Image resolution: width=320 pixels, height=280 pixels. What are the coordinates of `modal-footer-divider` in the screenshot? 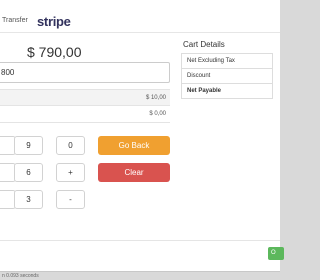 It's located at (140, 240).